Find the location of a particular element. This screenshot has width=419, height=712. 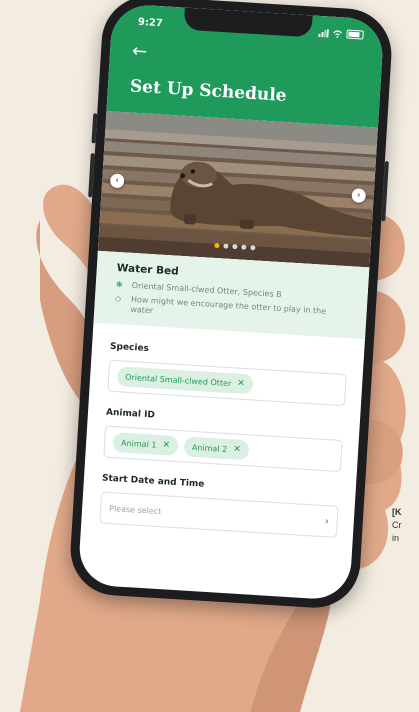

species-chip-label: Oriental Small-clwed Otter is located at coordinates (178, 380).